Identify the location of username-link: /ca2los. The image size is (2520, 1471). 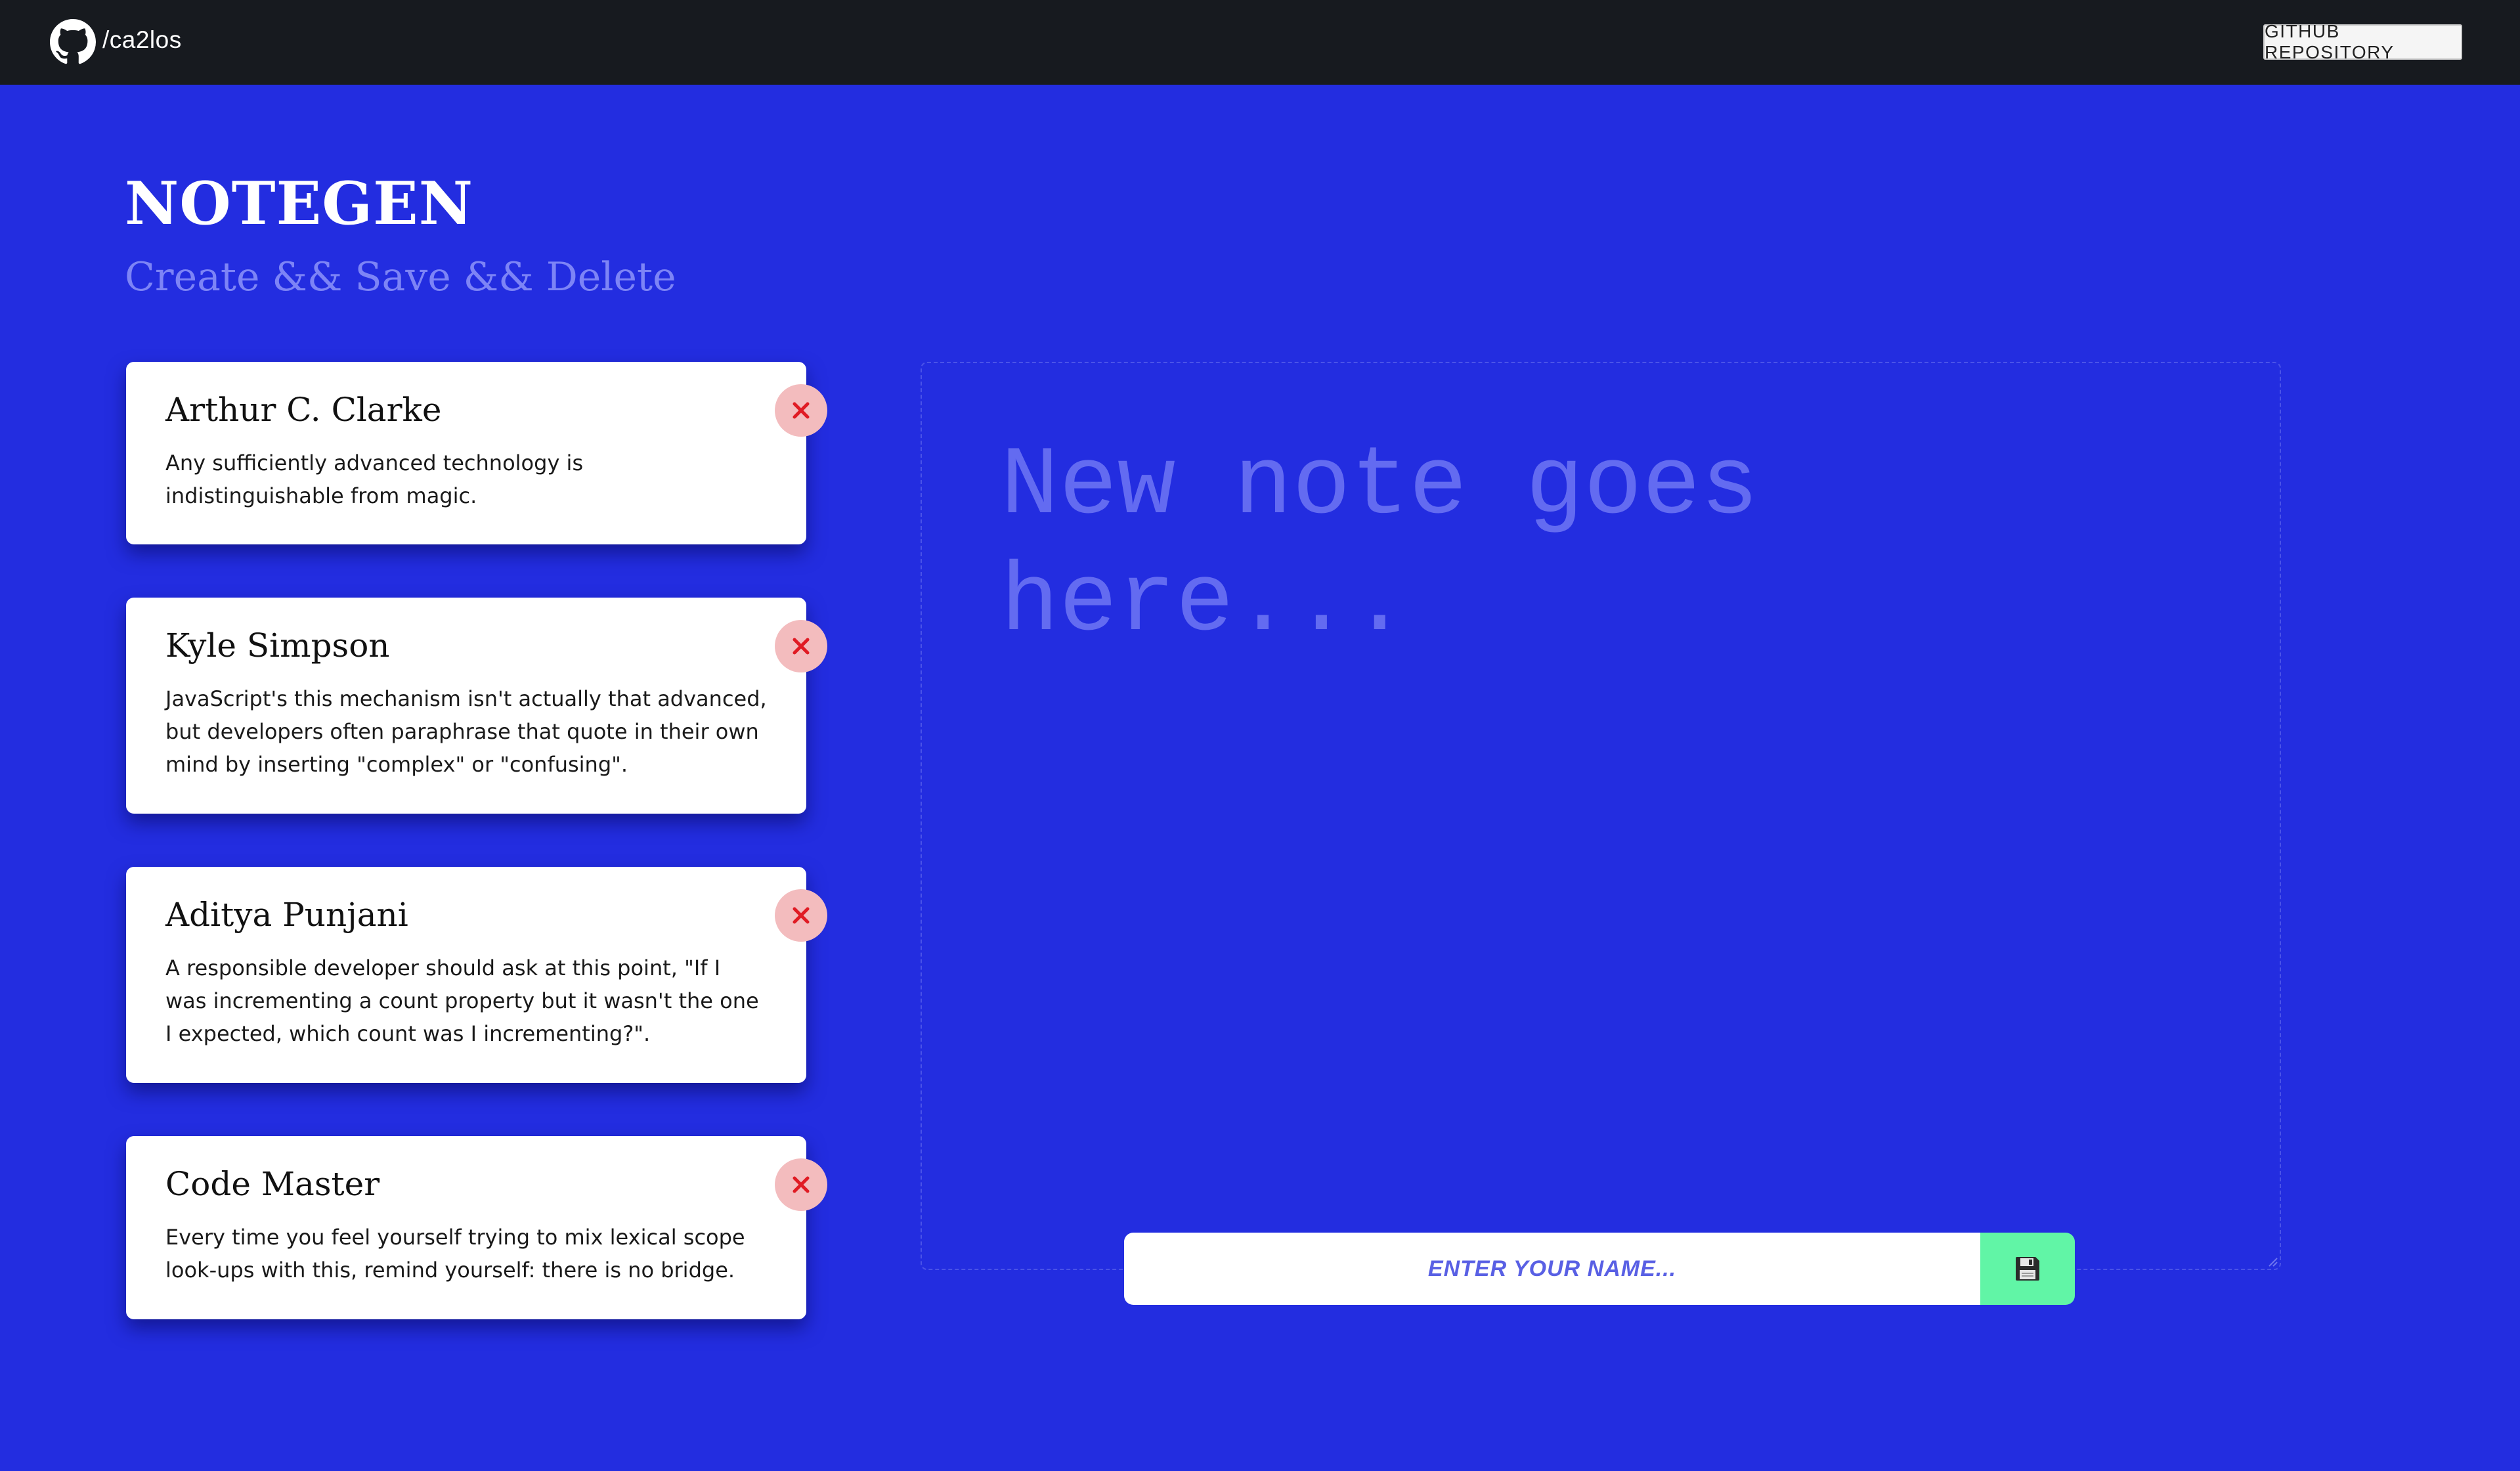
(142, 40).